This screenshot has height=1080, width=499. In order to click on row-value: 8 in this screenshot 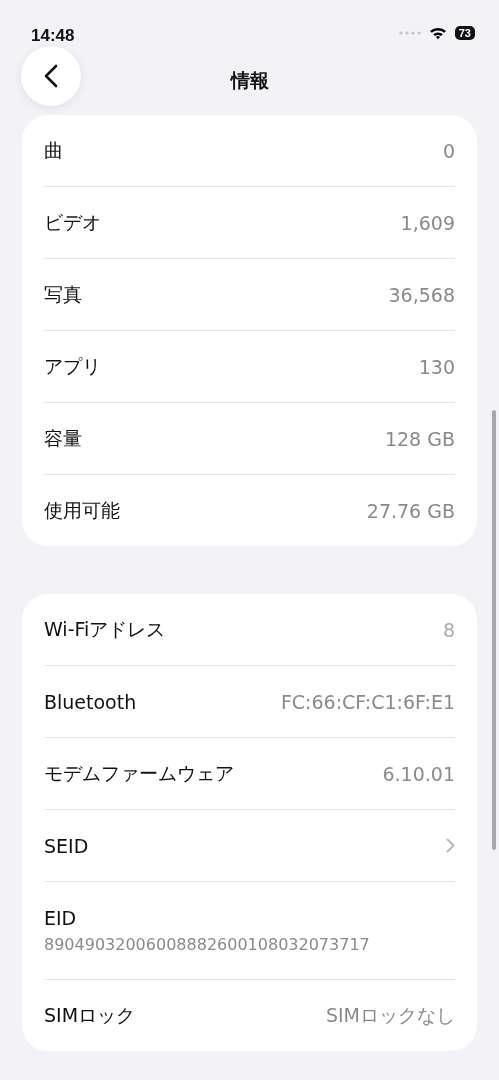, I will do `click(448, 629)`.